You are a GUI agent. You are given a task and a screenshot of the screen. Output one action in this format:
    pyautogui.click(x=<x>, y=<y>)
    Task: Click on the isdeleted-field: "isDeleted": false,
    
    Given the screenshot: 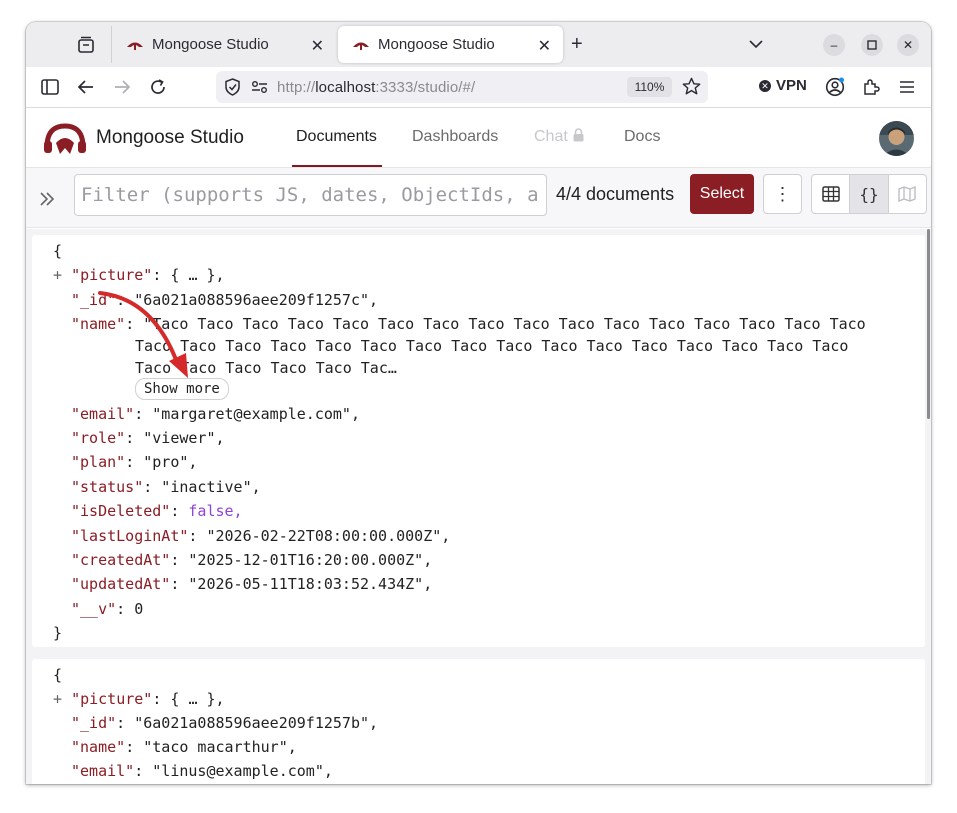 What is the action you would take?
    pyautogui.click(x=157, y=511)
    